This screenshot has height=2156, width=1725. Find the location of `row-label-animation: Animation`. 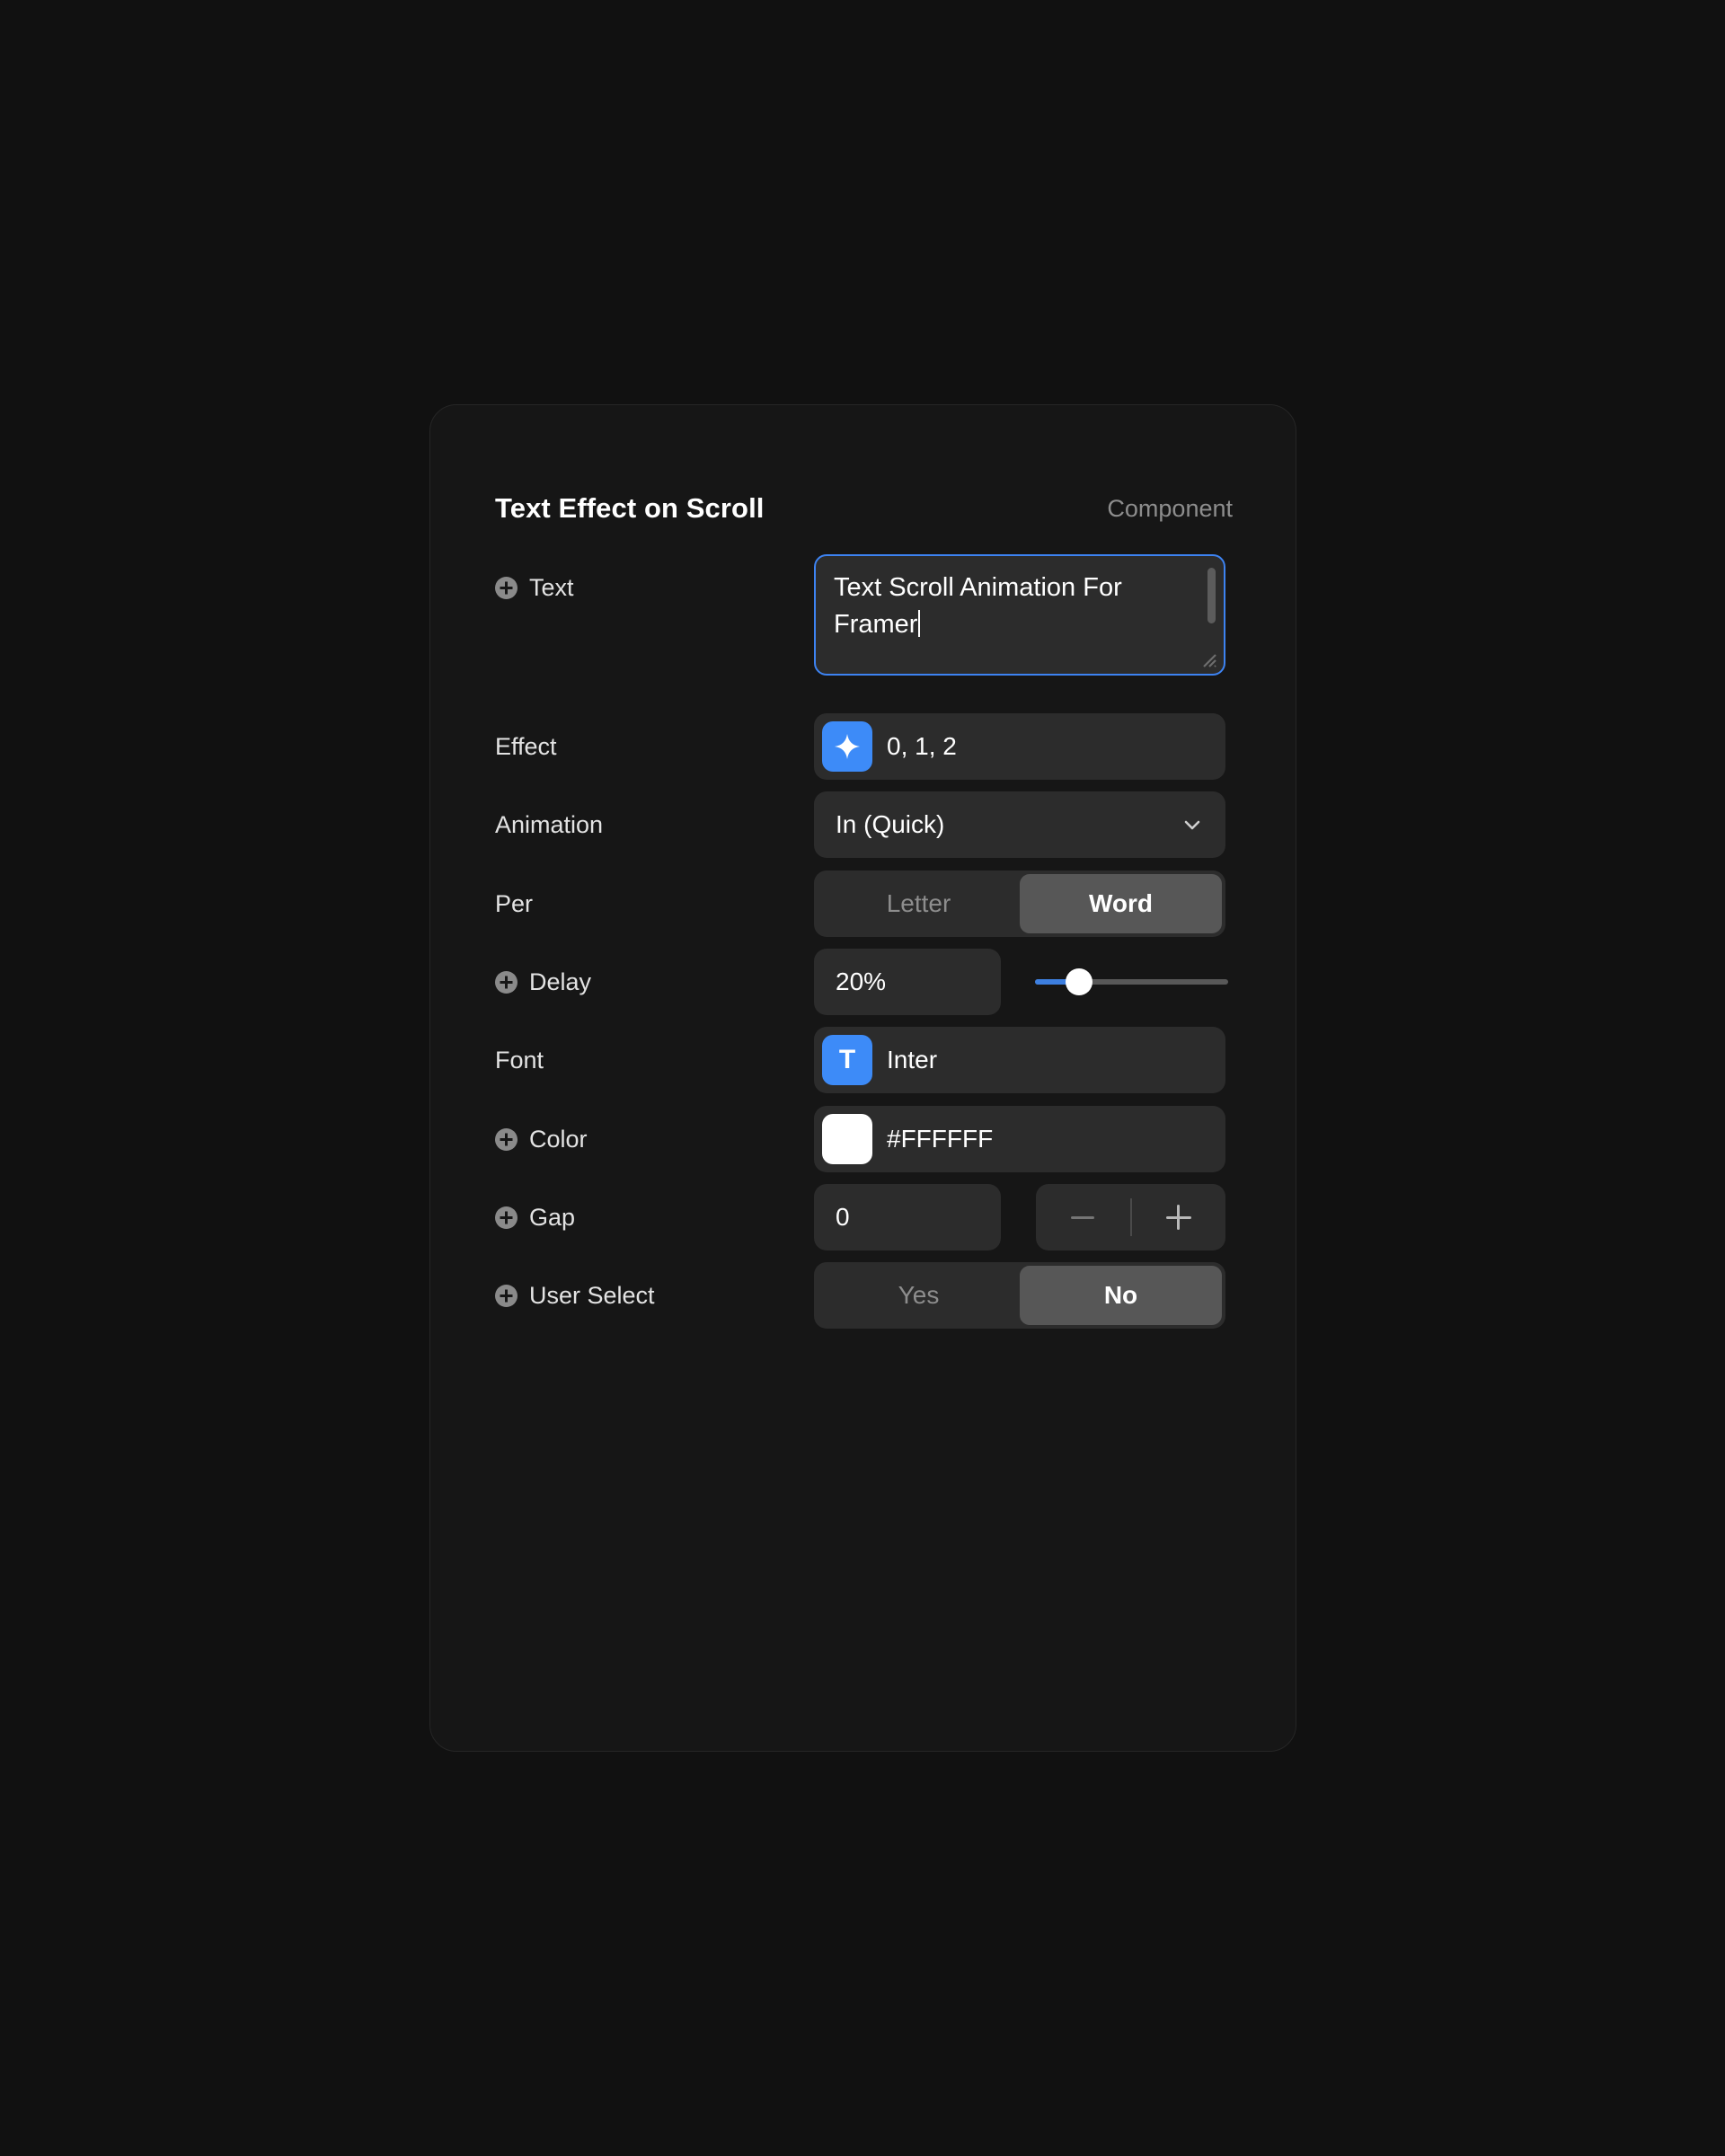

row-label-animation: Animation is located at coordinates (654, 825).